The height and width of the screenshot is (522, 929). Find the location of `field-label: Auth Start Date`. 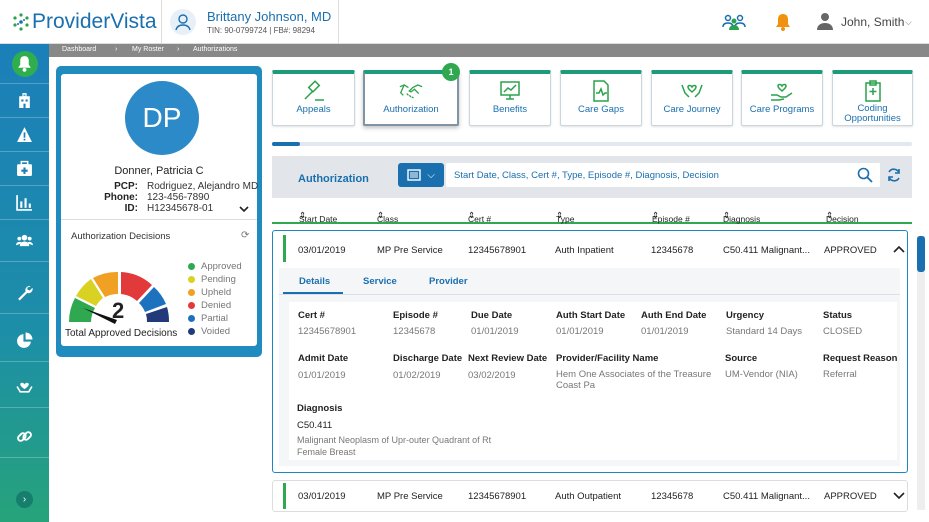

field-label: Auth Start Date is located at coordinates (591, 315).